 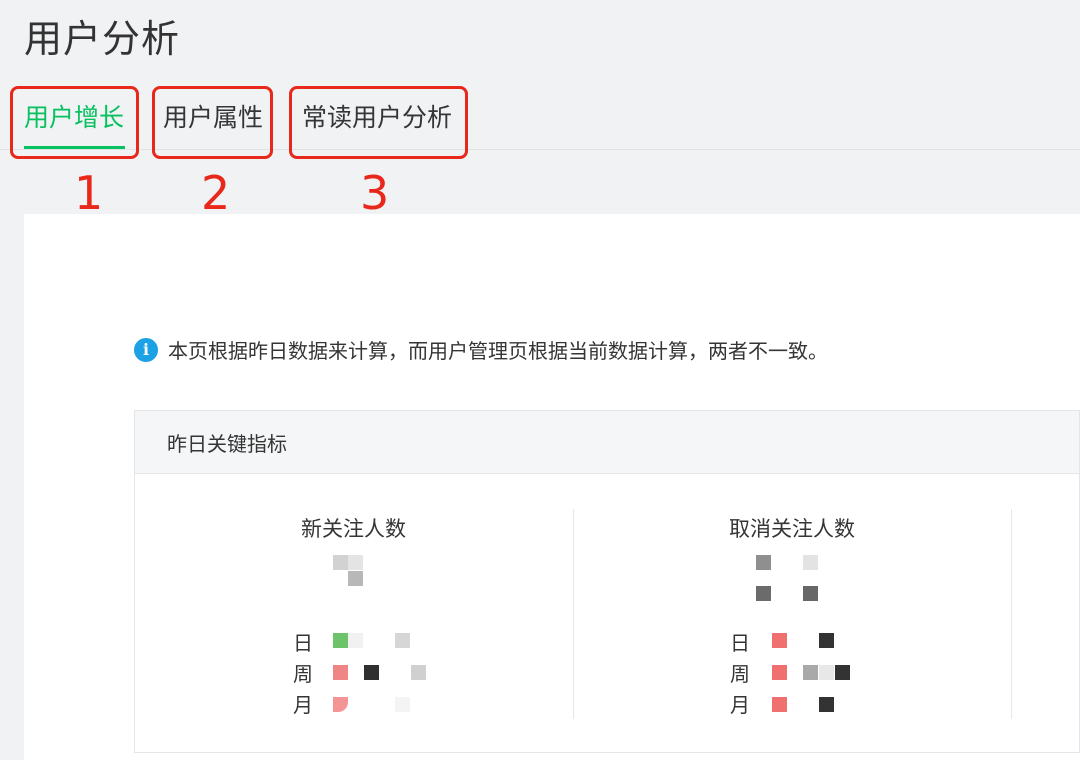 What do you see at coordinates (102, 39) in the screenshot?
I see `page-title: 用户分析` at bounding box center [102, 39].